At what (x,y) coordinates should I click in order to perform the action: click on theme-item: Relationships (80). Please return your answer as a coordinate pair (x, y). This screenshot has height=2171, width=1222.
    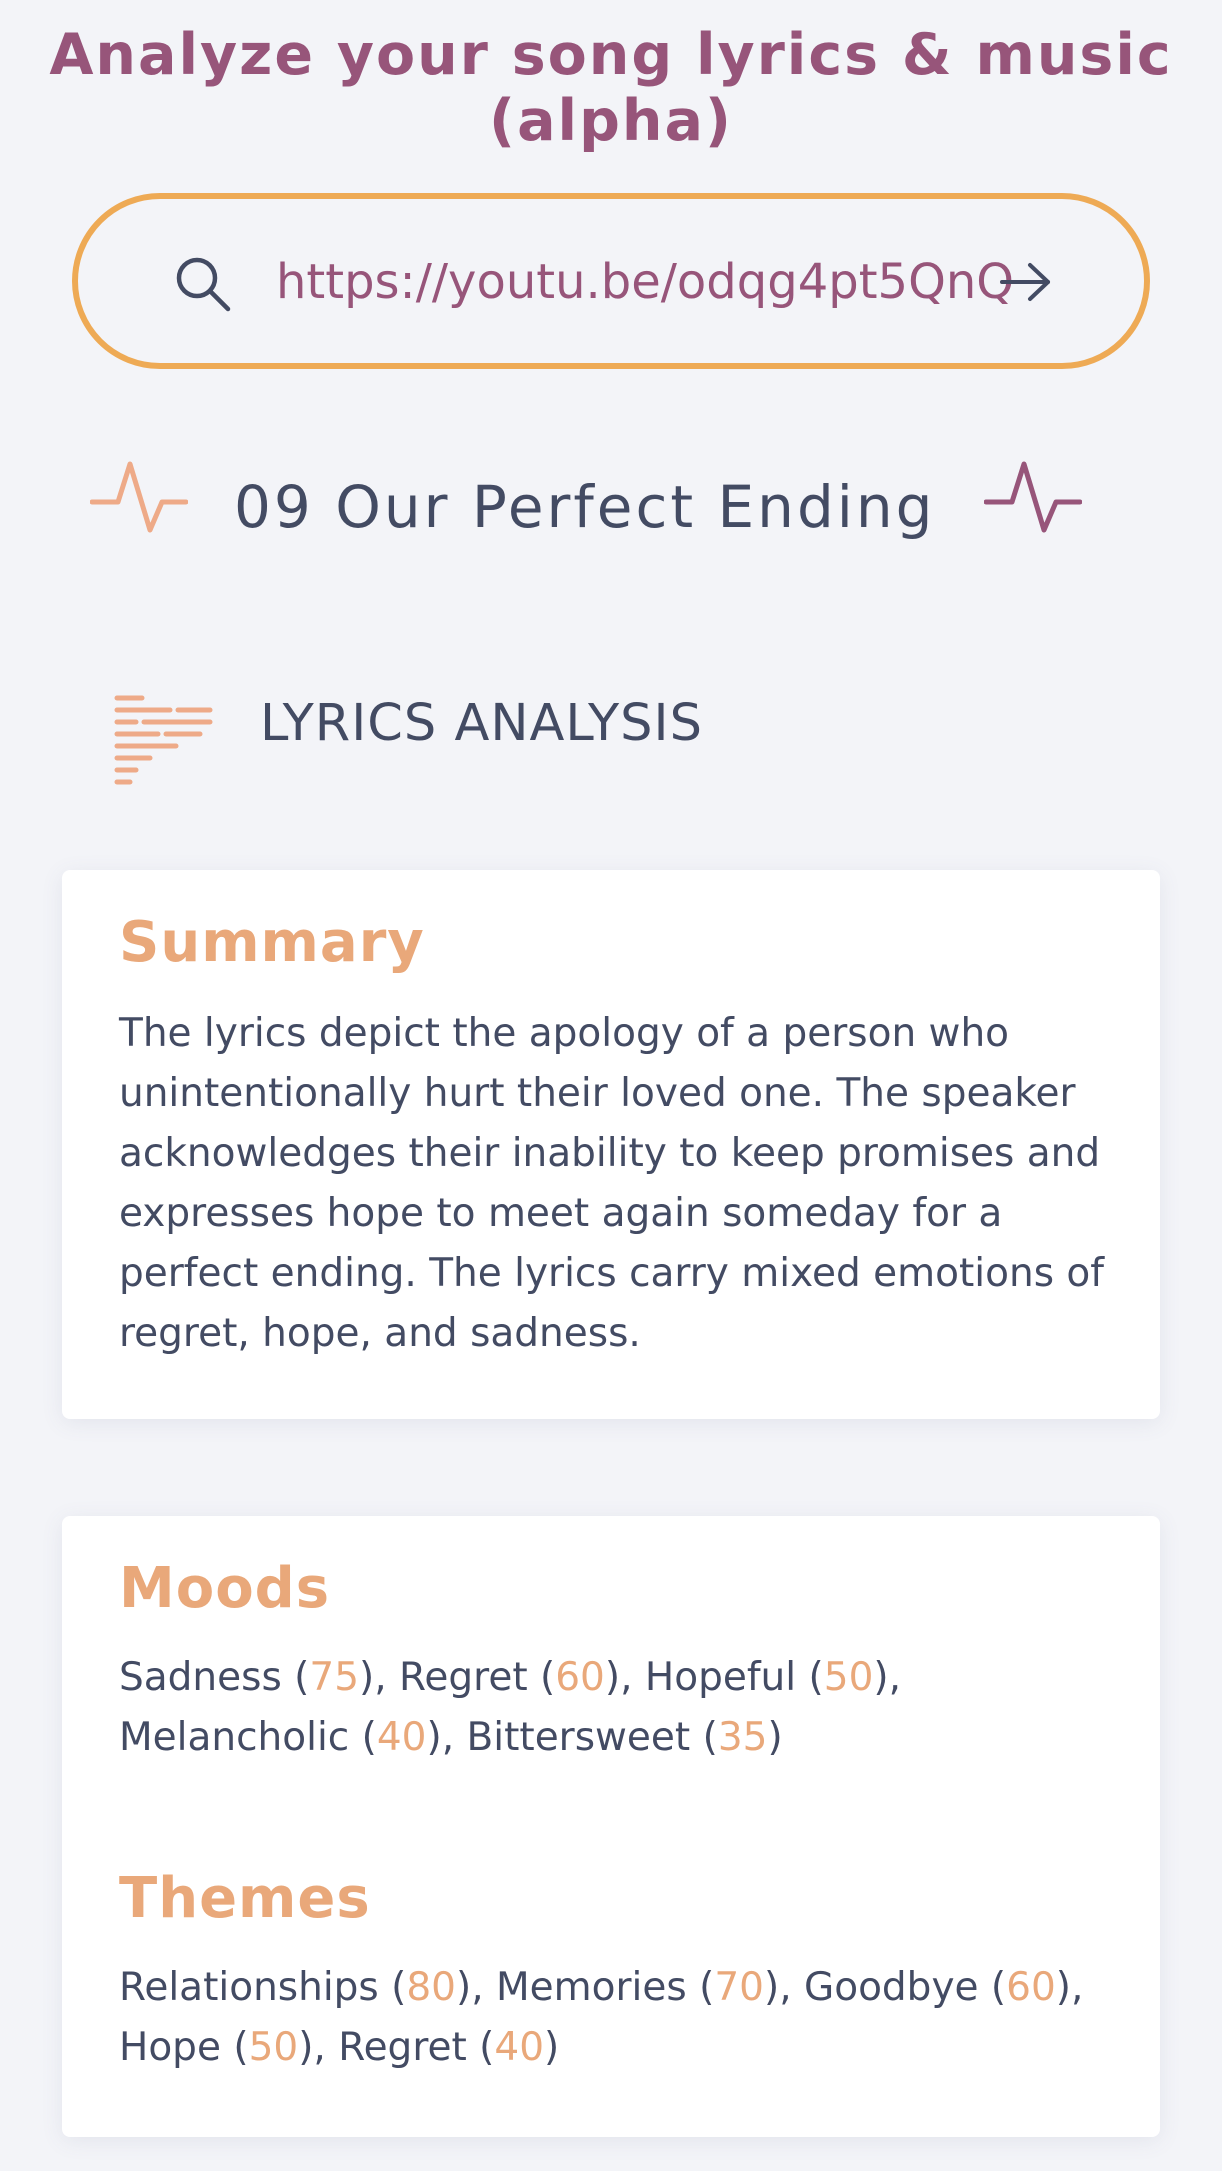
    Looking at the image, I should click on (295, 1987).